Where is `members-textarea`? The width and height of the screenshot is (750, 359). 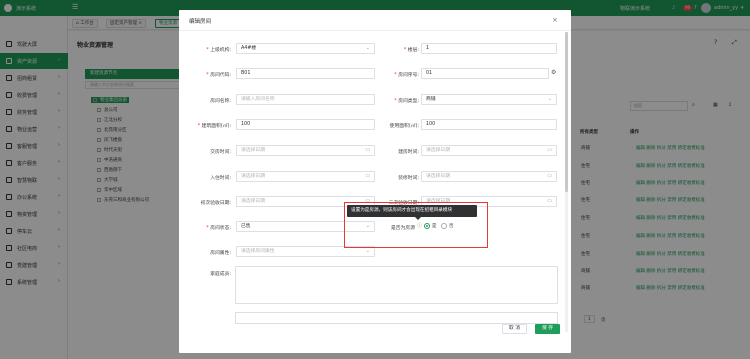 members-textarea is located at coordinates (396, 285).